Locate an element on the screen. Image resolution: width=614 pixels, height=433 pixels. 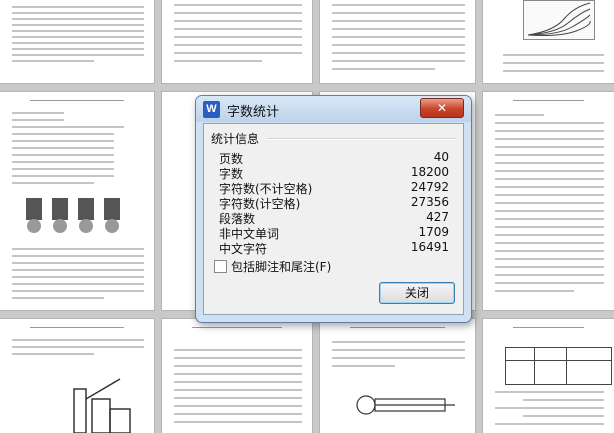
include-footnotes-label: 包括脚注和尾注(F) is located at coordinates (281, 266).